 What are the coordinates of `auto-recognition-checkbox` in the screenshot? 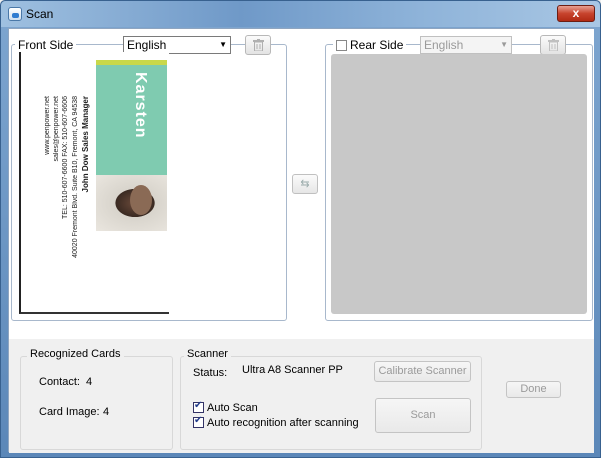 It's located at (198, 421).